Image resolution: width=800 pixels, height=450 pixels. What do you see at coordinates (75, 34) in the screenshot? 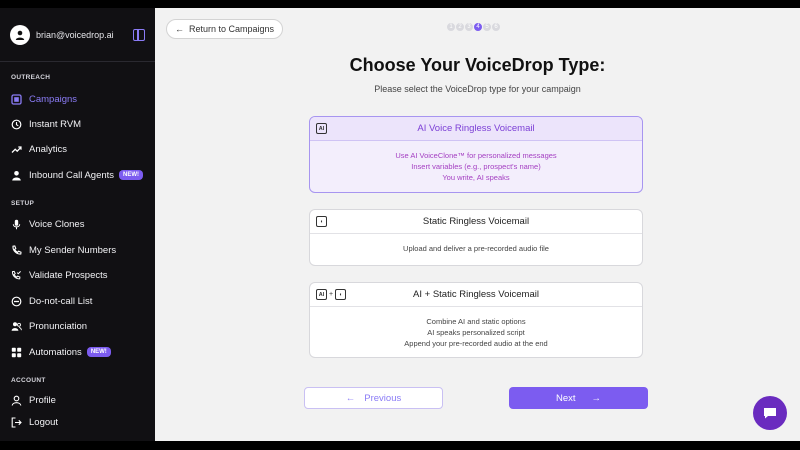
I see `user-email: brian@voicedrop.ai` at bounding box center [75, 34].